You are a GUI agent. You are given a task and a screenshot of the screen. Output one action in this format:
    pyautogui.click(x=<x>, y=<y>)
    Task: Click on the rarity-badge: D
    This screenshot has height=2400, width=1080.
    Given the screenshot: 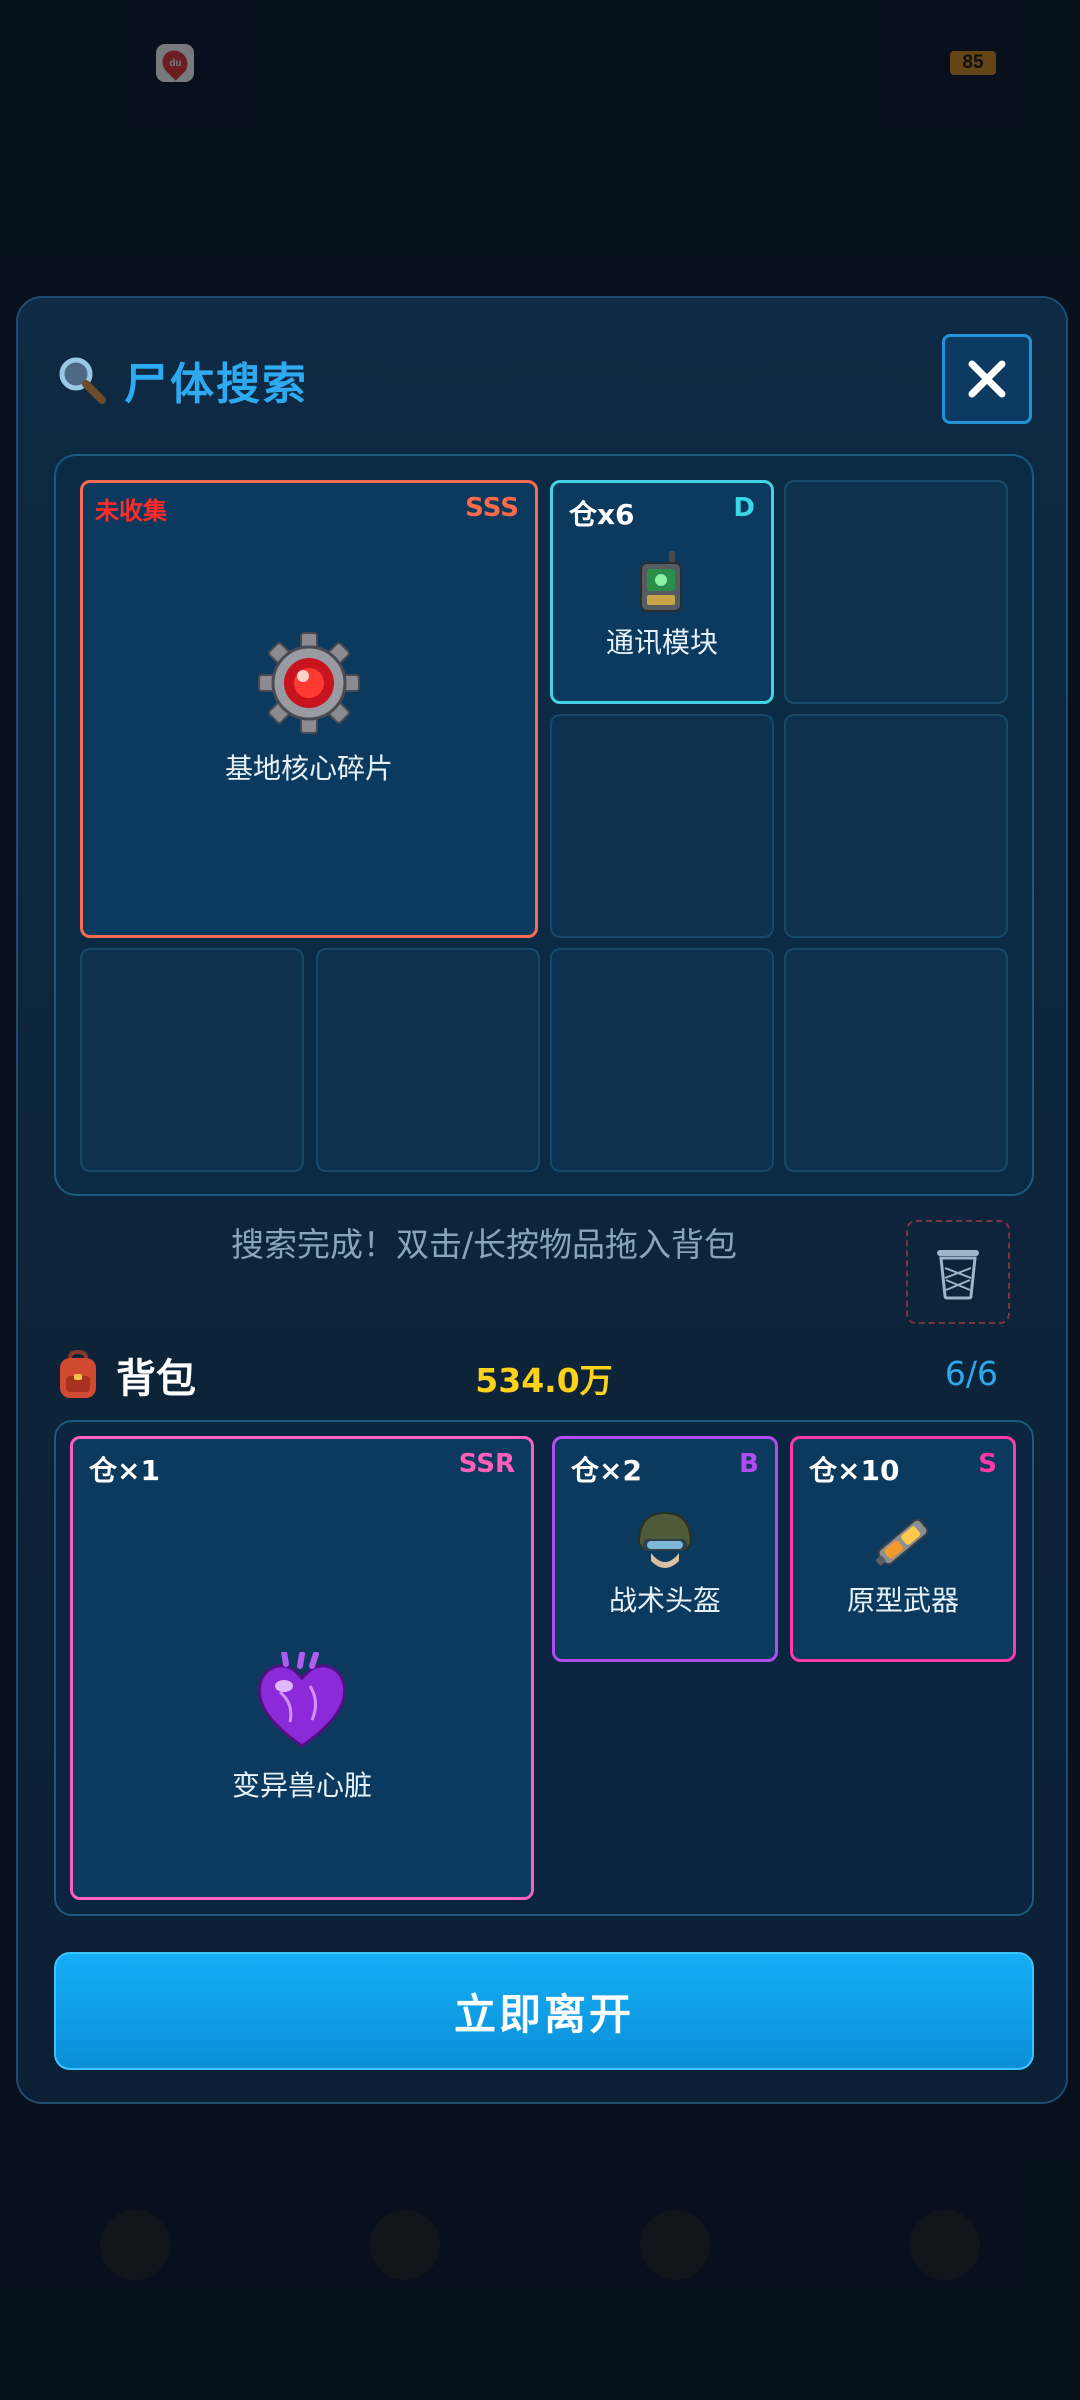 What is the action you would take?
    pyautogui.click(x=744, y=508)
    